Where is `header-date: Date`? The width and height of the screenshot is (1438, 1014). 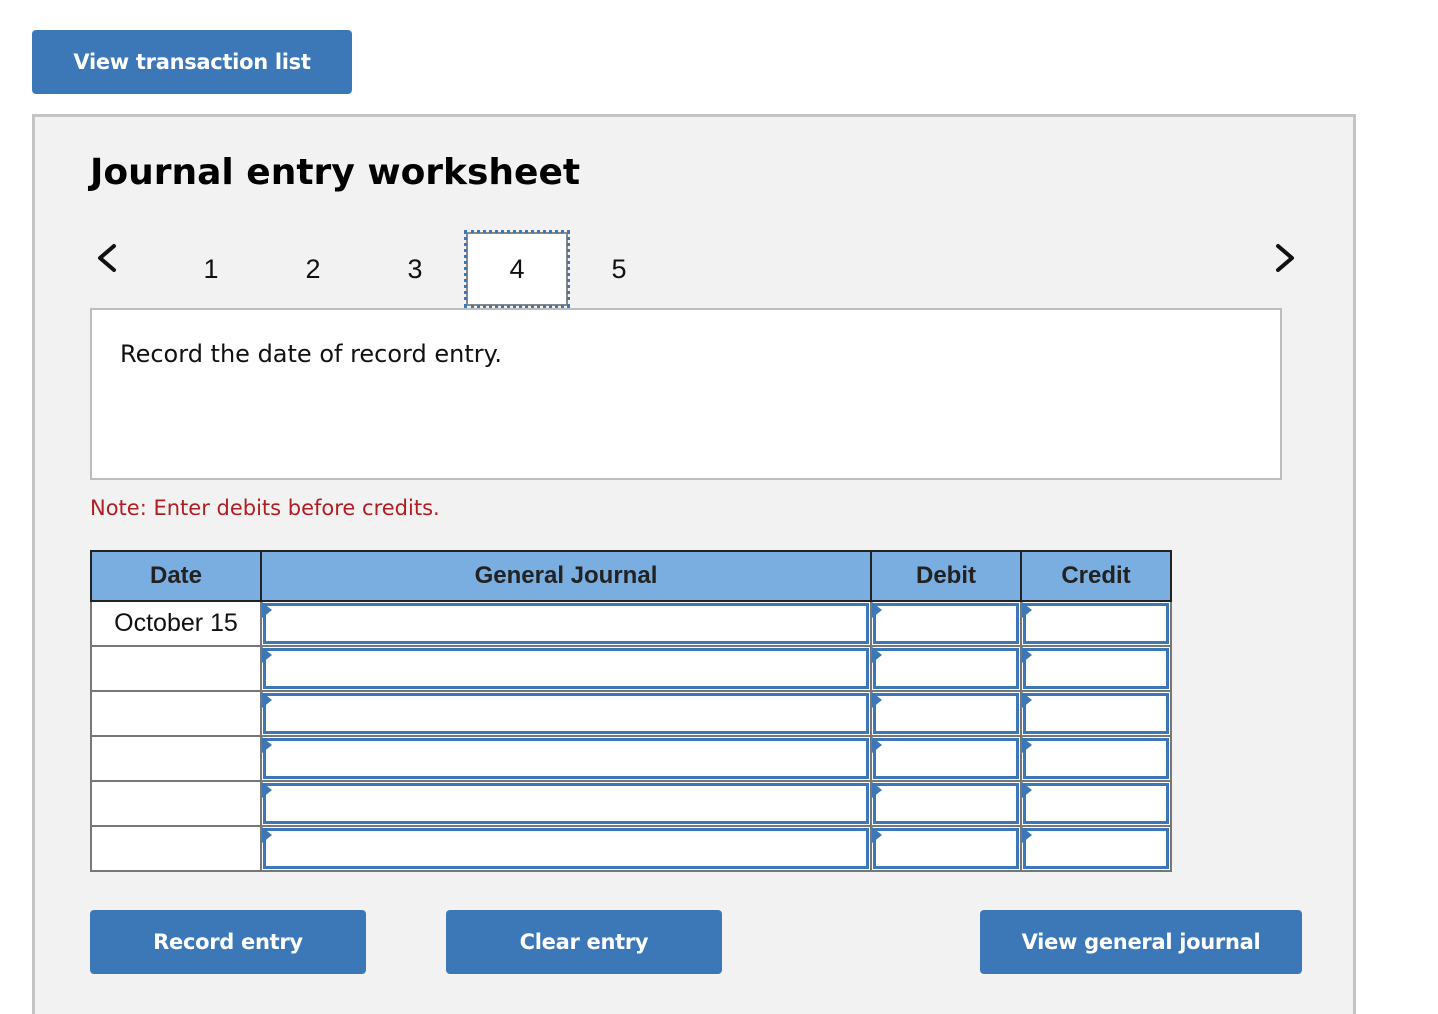
header-date: Date is located at coordinates (176, 576).